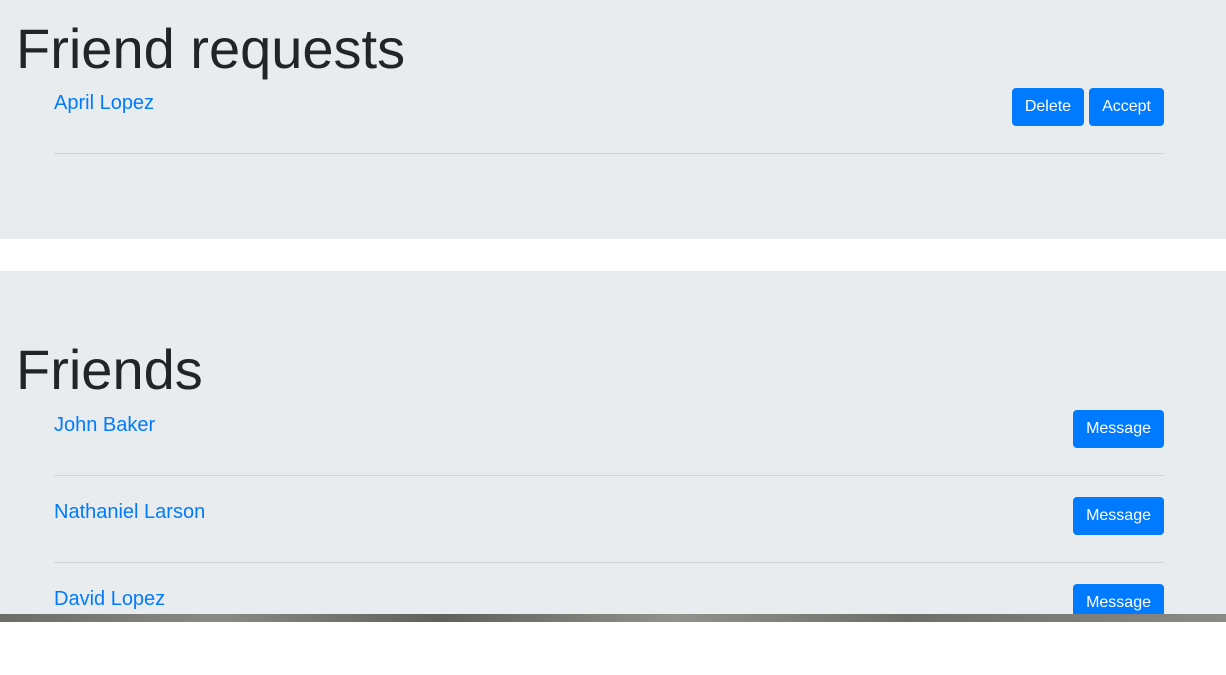  What do you see at coordinates (1048, 107) in the screenshot?
I see `delete-request-button: Delete` at bounding box center [1048, 107].